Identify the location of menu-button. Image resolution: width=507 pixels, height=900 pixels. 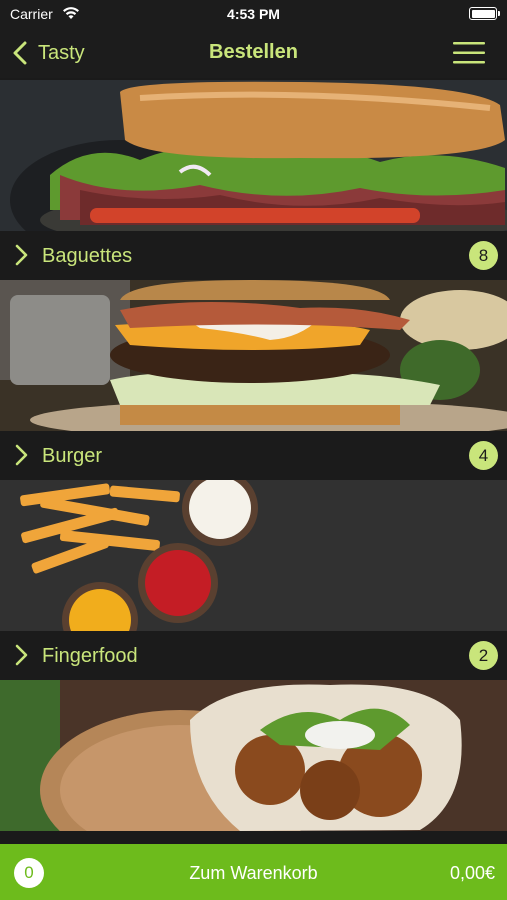
(469, 53).